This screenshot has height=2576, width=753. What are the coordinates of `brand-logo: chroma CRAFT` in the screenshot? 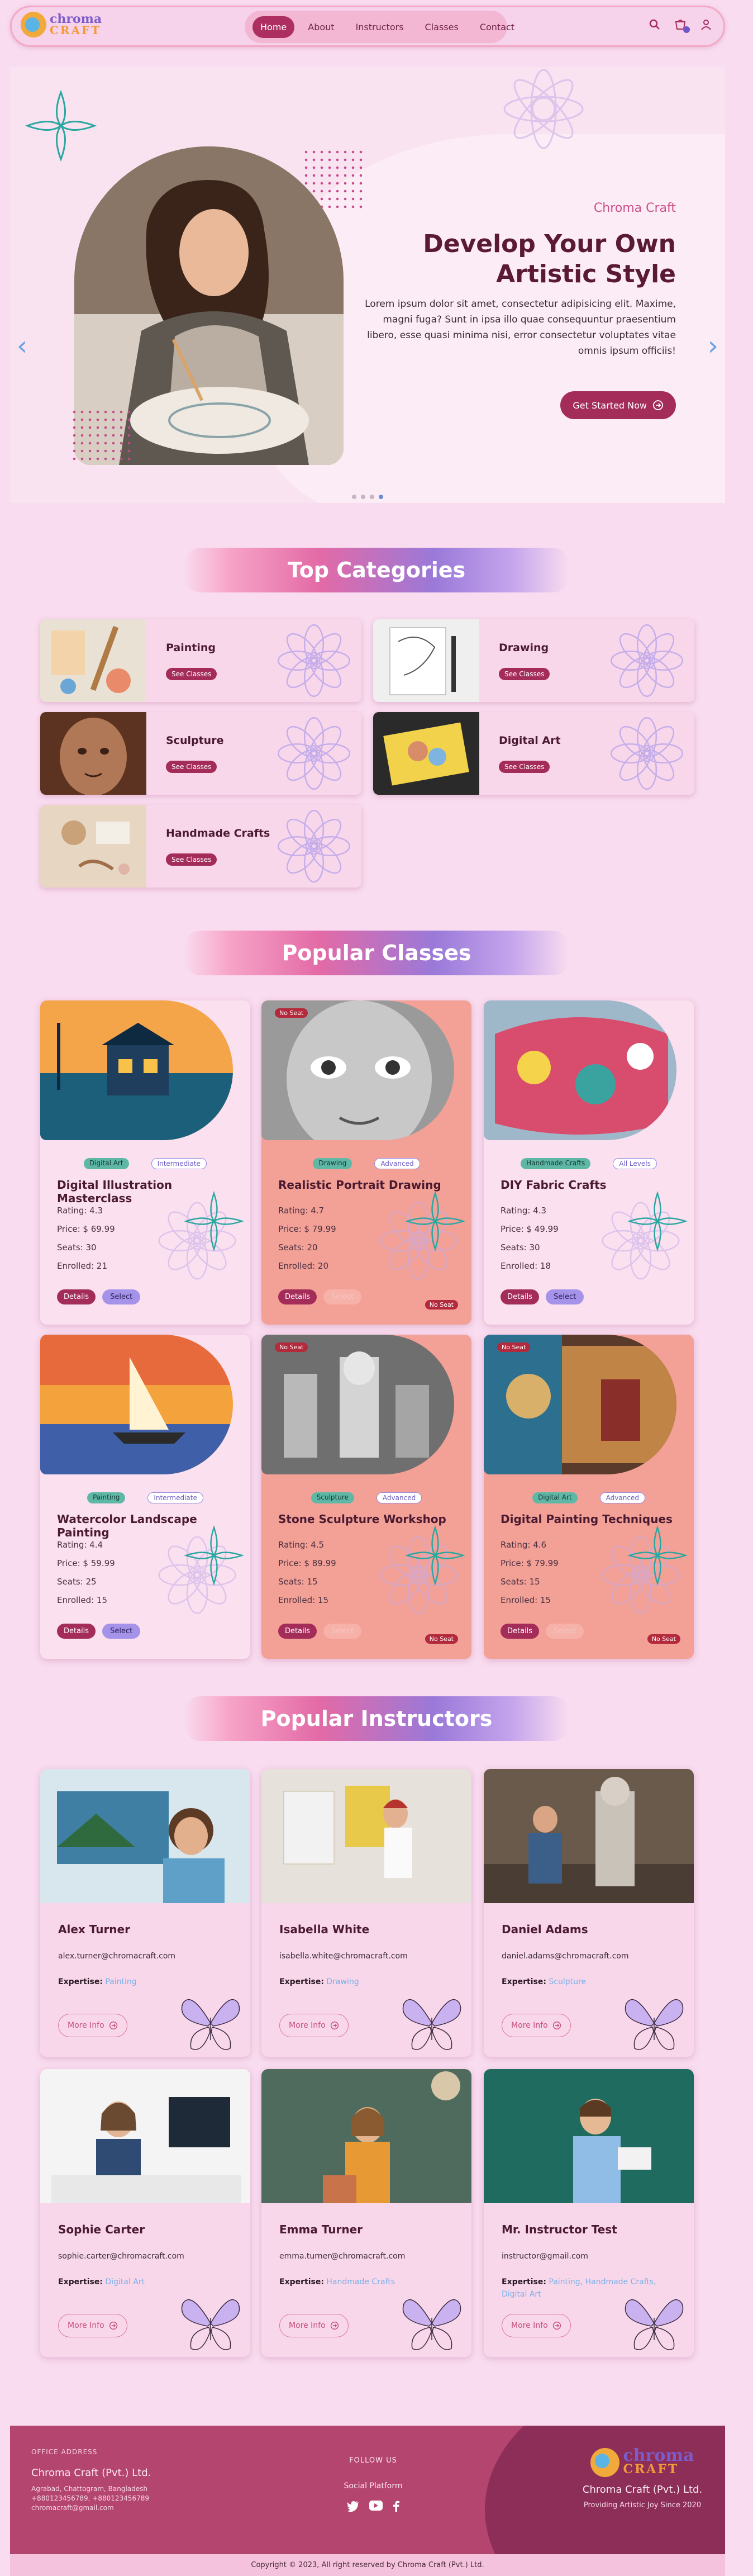 It's located at (61, 24).